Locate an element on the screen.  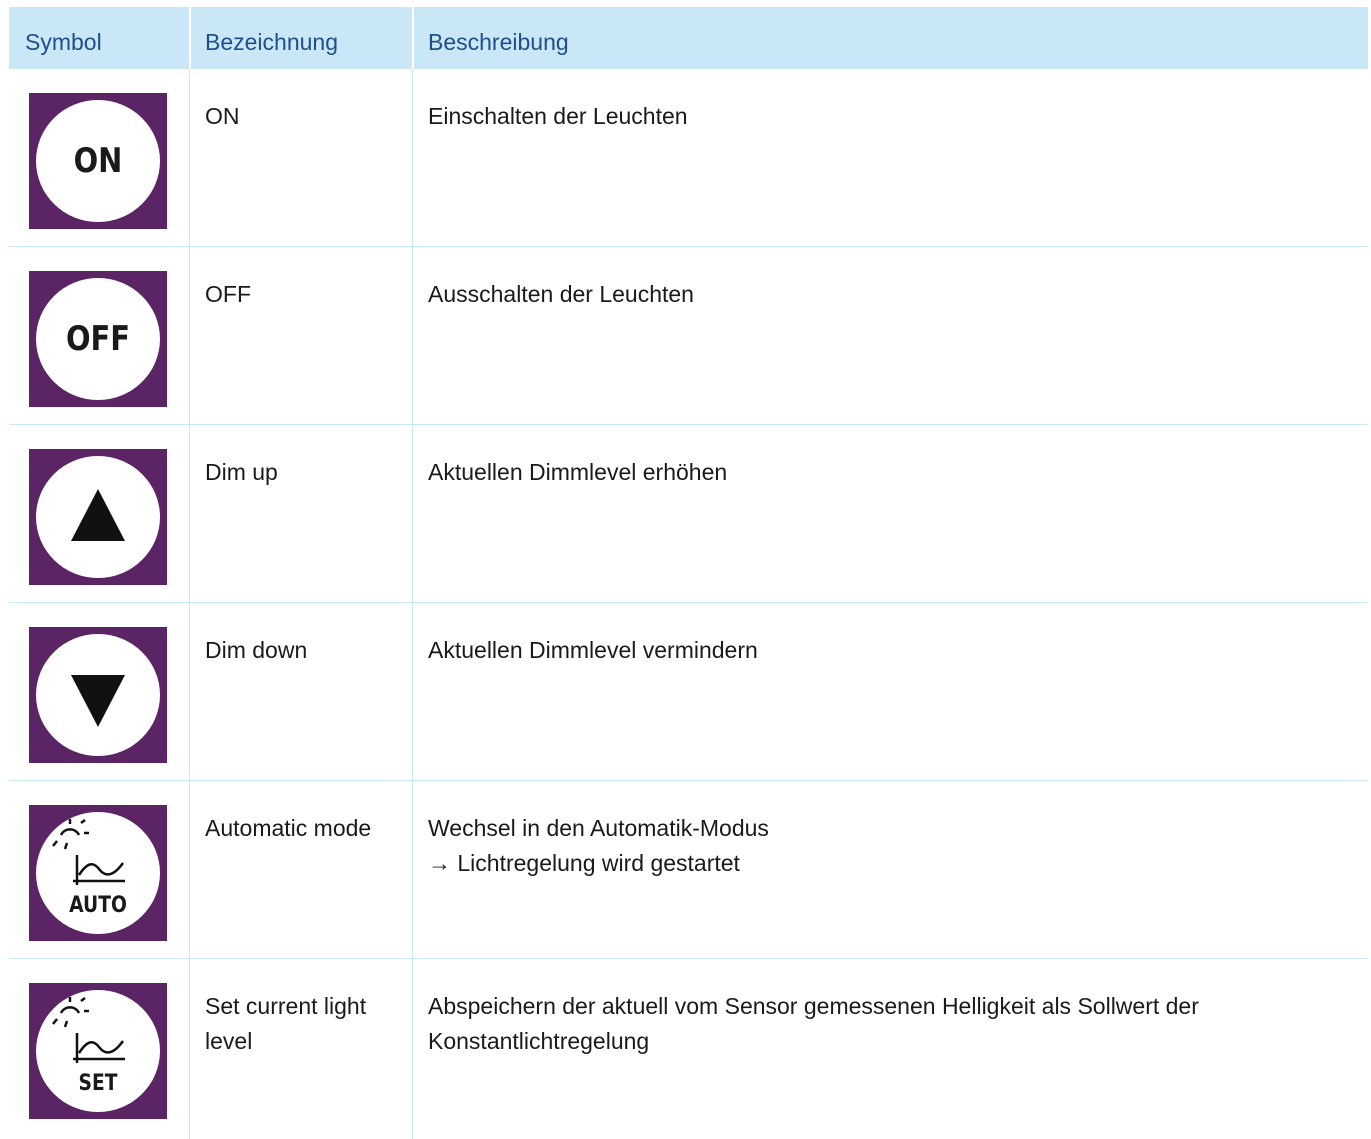
description-line: Wechsel in den Automatik-Modus is located at coordinates (598, 828).